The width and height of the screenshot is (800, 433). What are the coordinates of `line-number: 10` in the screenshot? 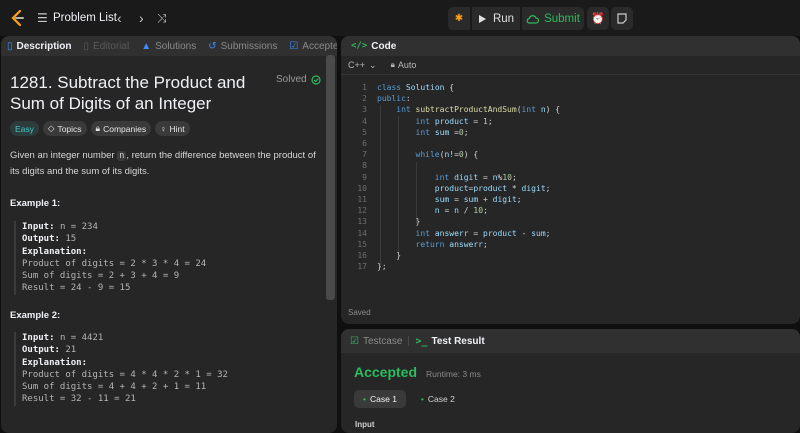 It's located at (362, 188).